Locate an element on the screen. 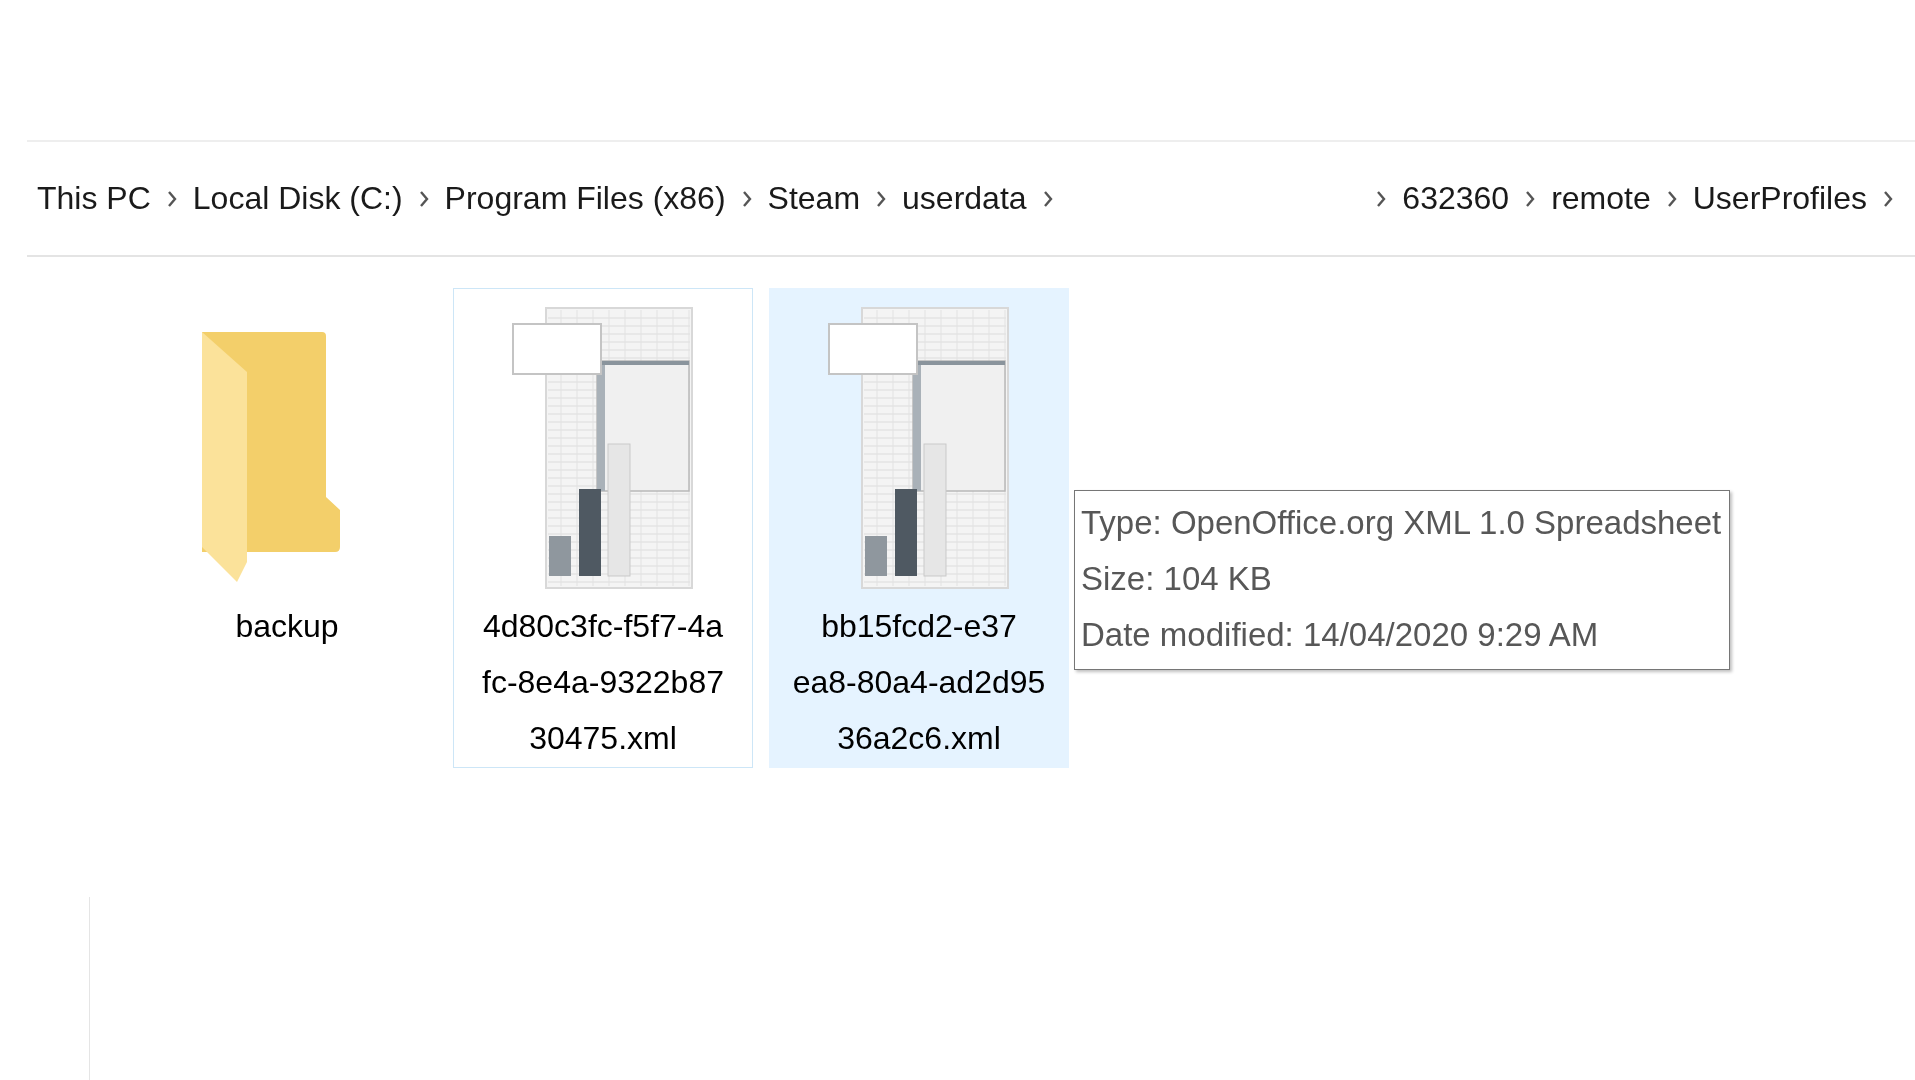 This screenshot has width=1915, height=1080. file-item: bb15fcd2-e37 ea8-80a4-ad2d95 36a2c6.xml is located at coordinates (919, 528).